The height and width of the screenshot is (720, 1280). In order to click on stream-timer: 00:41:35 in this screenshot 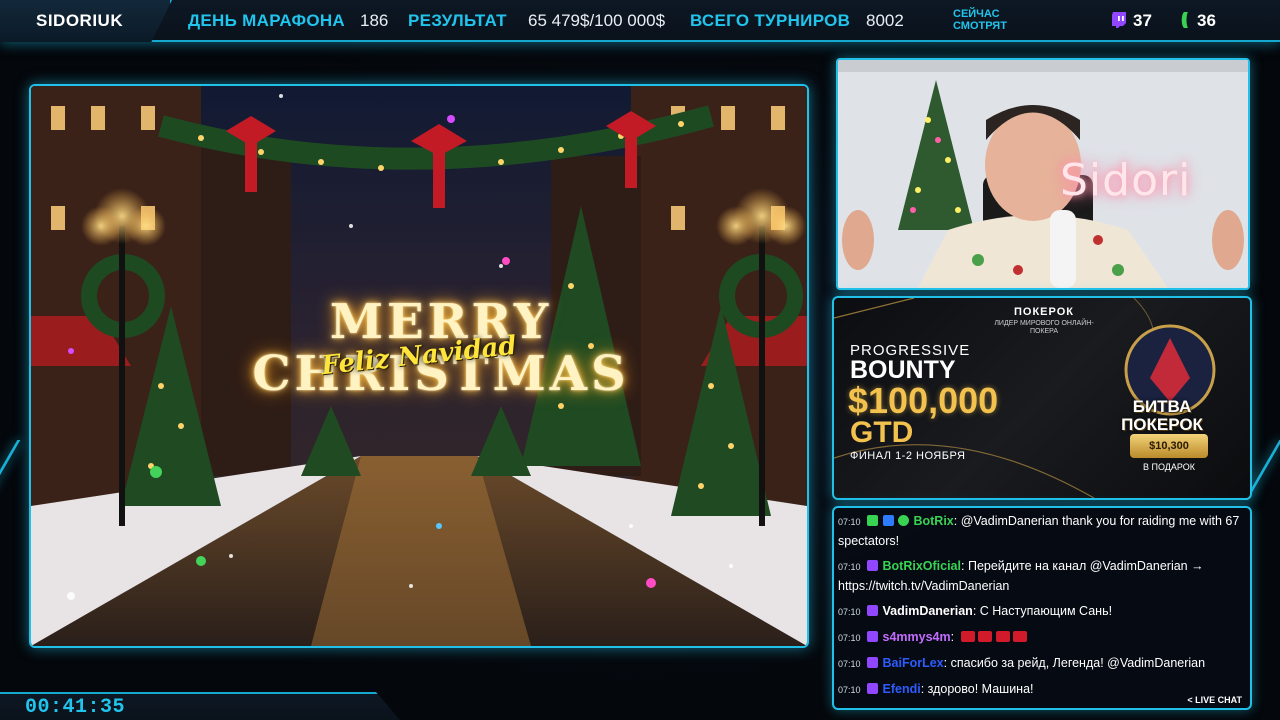, I will do `click(75, 707)`.